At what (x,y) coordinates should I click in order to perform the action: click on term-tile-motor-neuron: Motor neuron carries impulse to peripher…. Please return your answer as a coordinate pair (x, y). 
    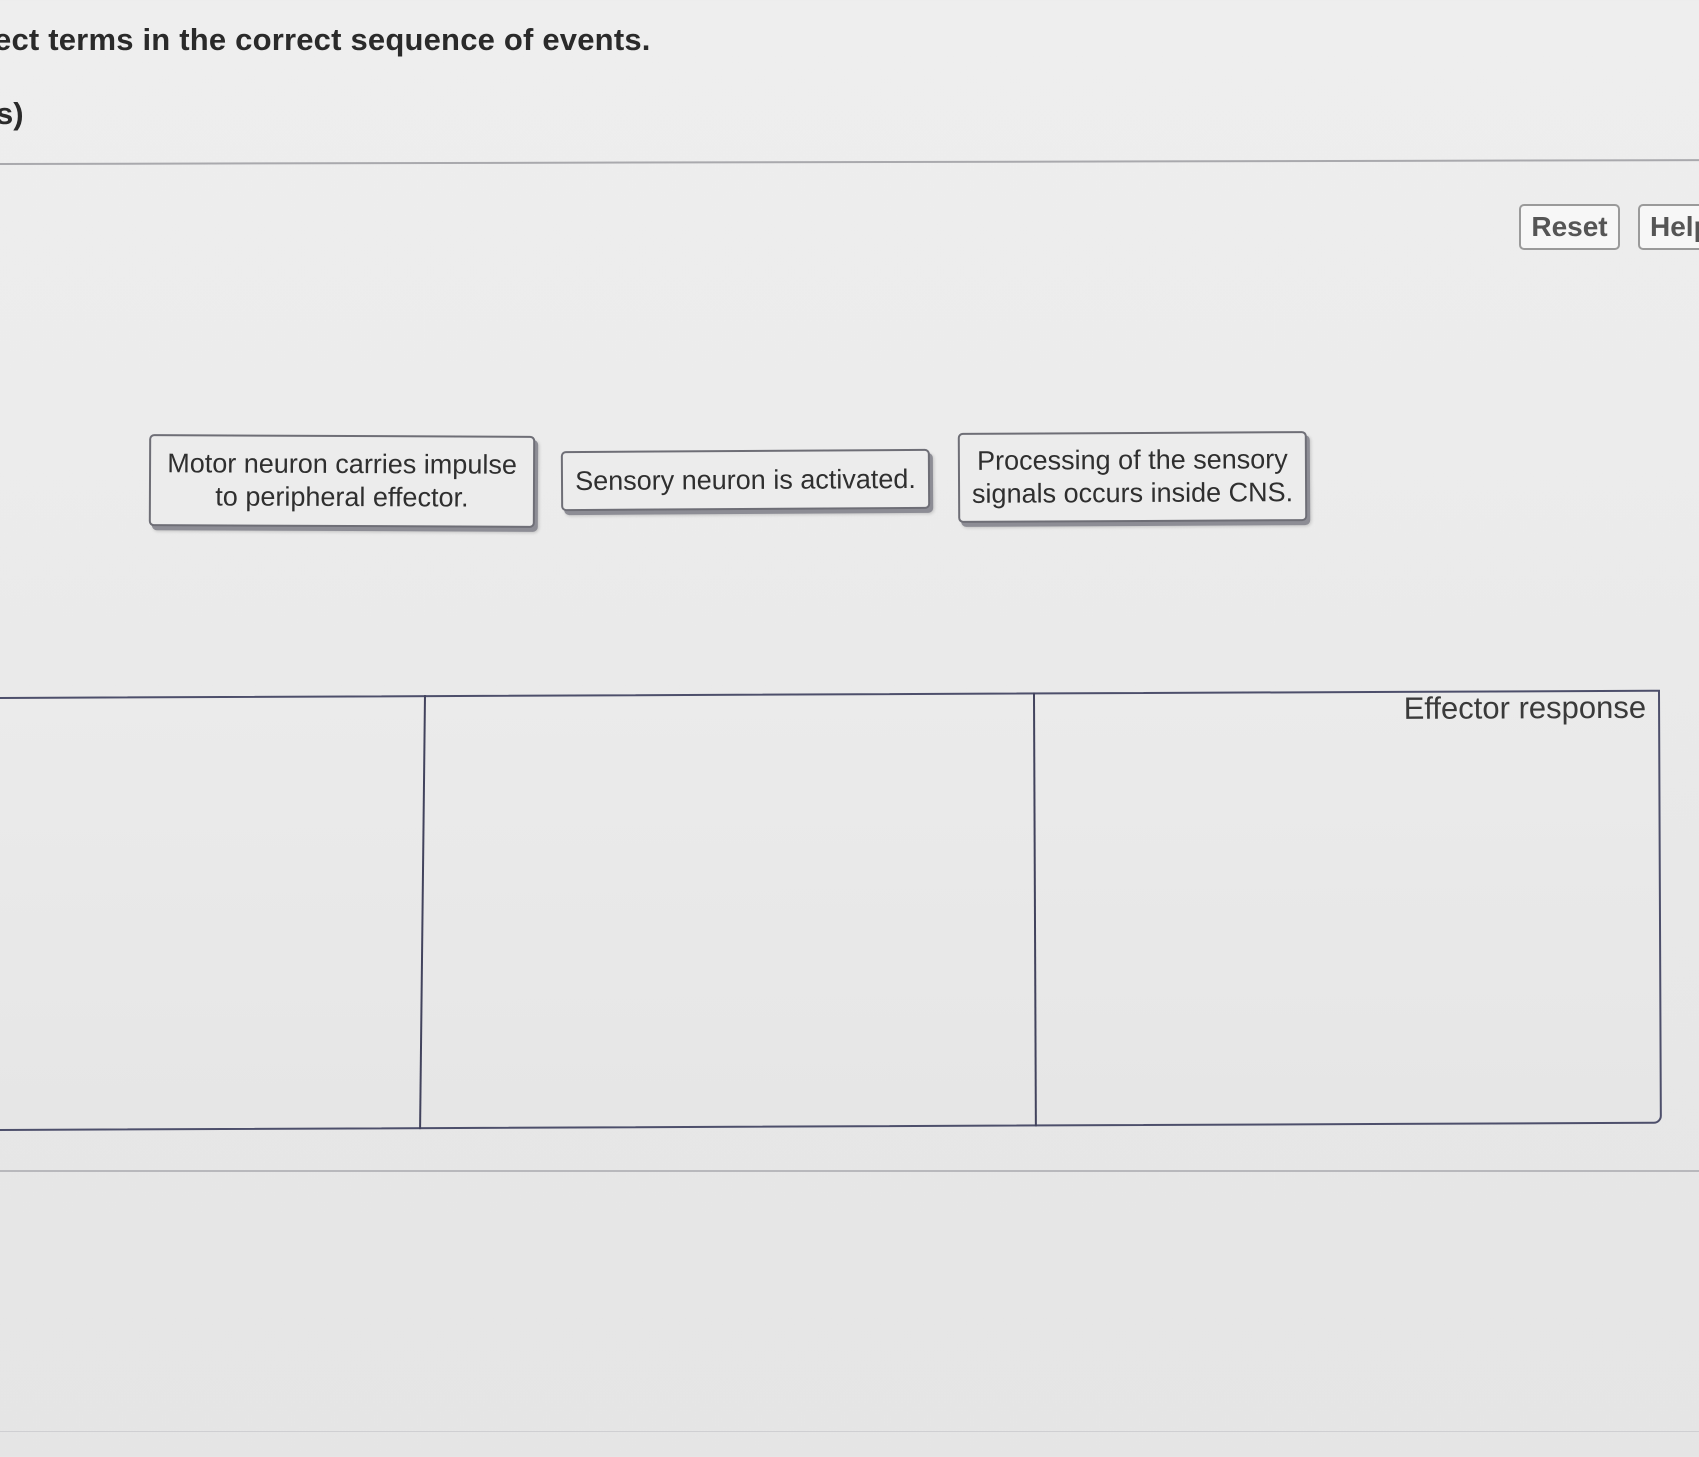
    Looking at the image, I should click on (342, 481).